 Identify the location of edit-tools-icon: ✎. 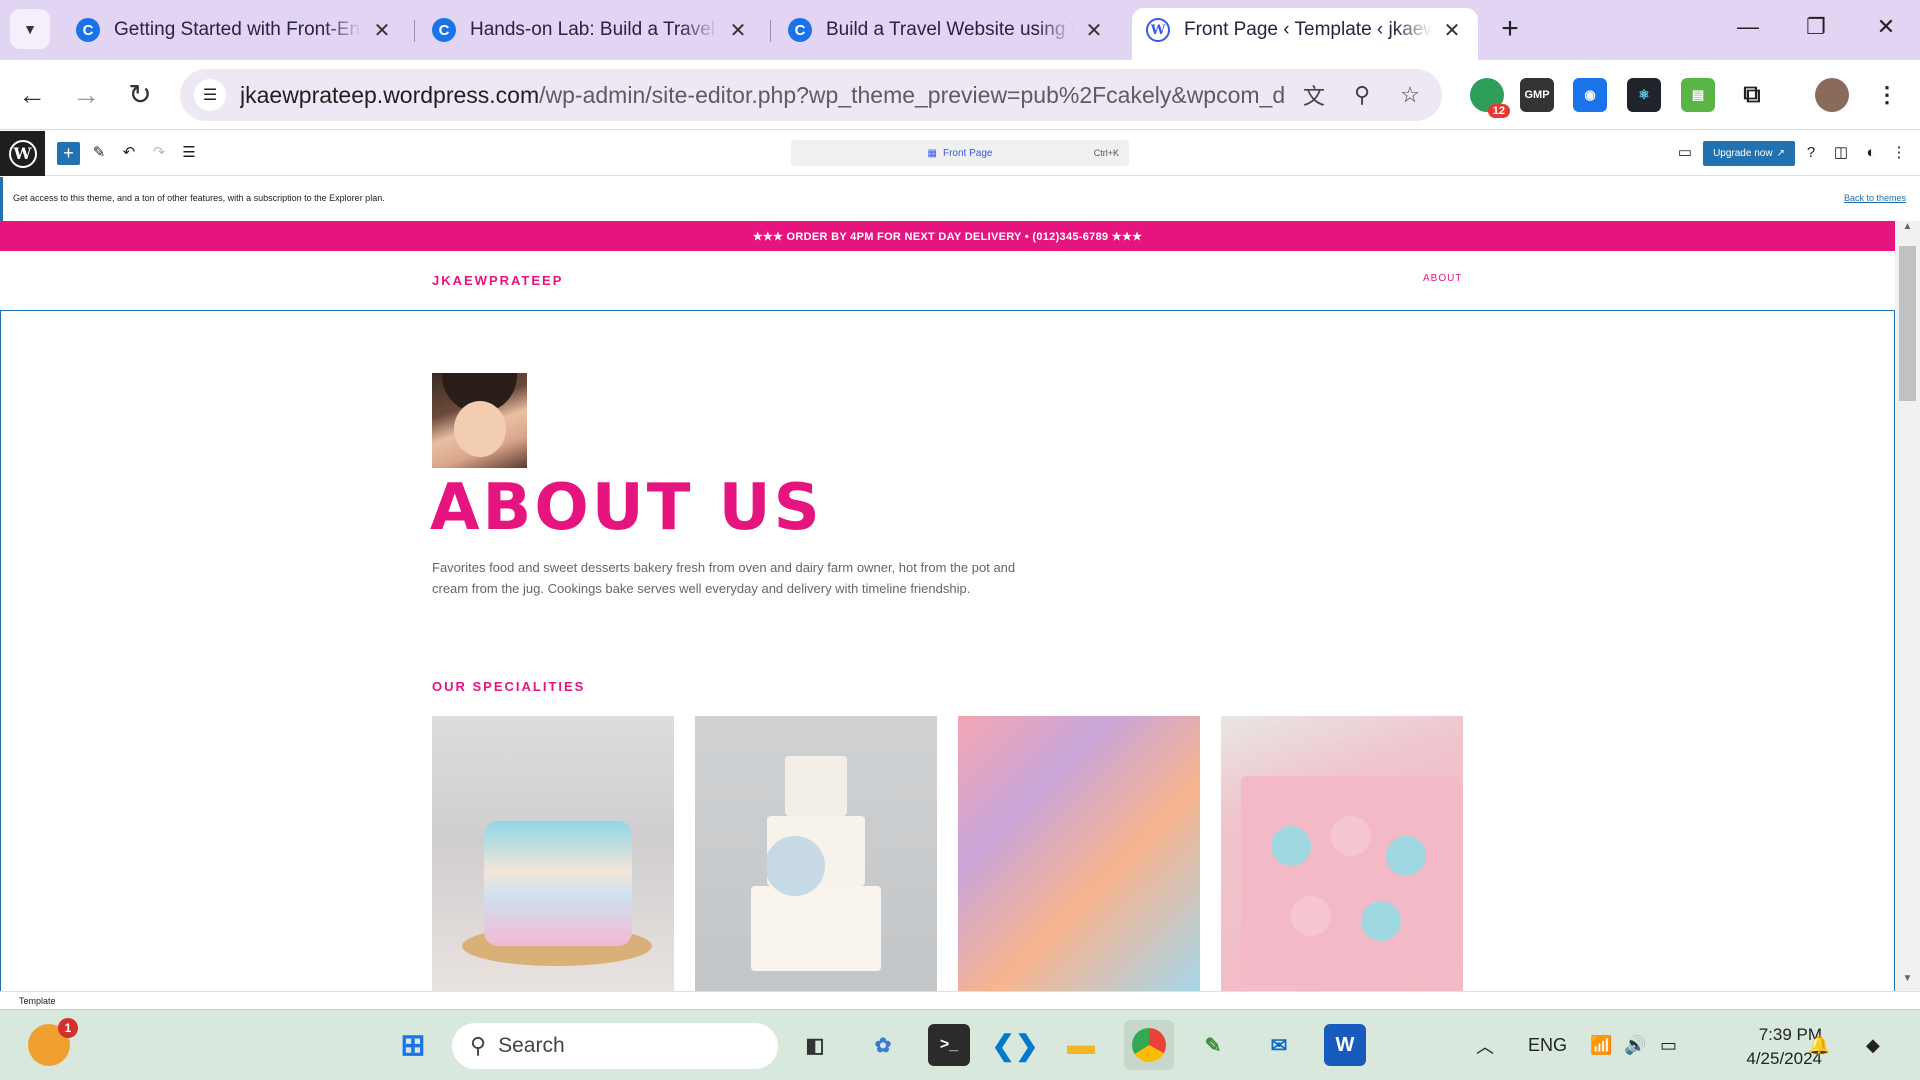
(99, 153).